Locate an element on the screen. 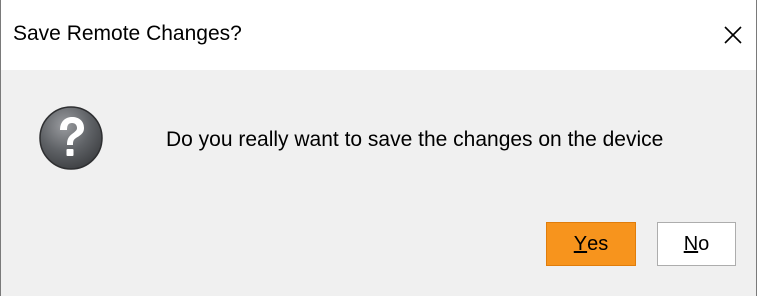  yes-button: Yes is located at coordinates (591, 244).